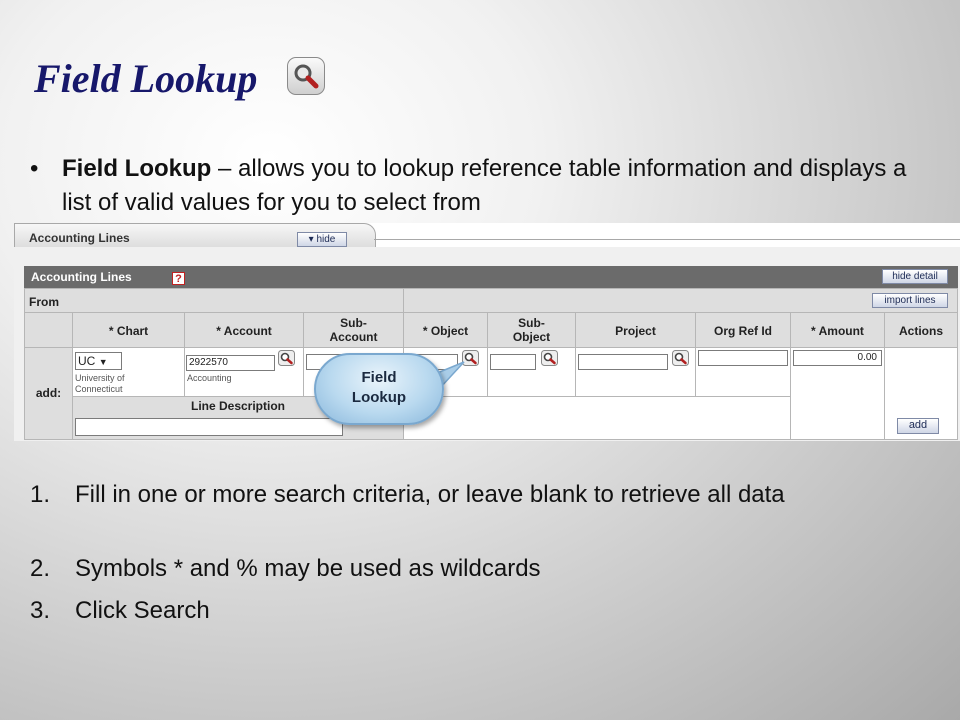 The image size is (960, 720). What do you see at coordinates (353, 323) in the screenshot?
I see `header-sub-account-1: Sub-` at bounding box center [353, 323].